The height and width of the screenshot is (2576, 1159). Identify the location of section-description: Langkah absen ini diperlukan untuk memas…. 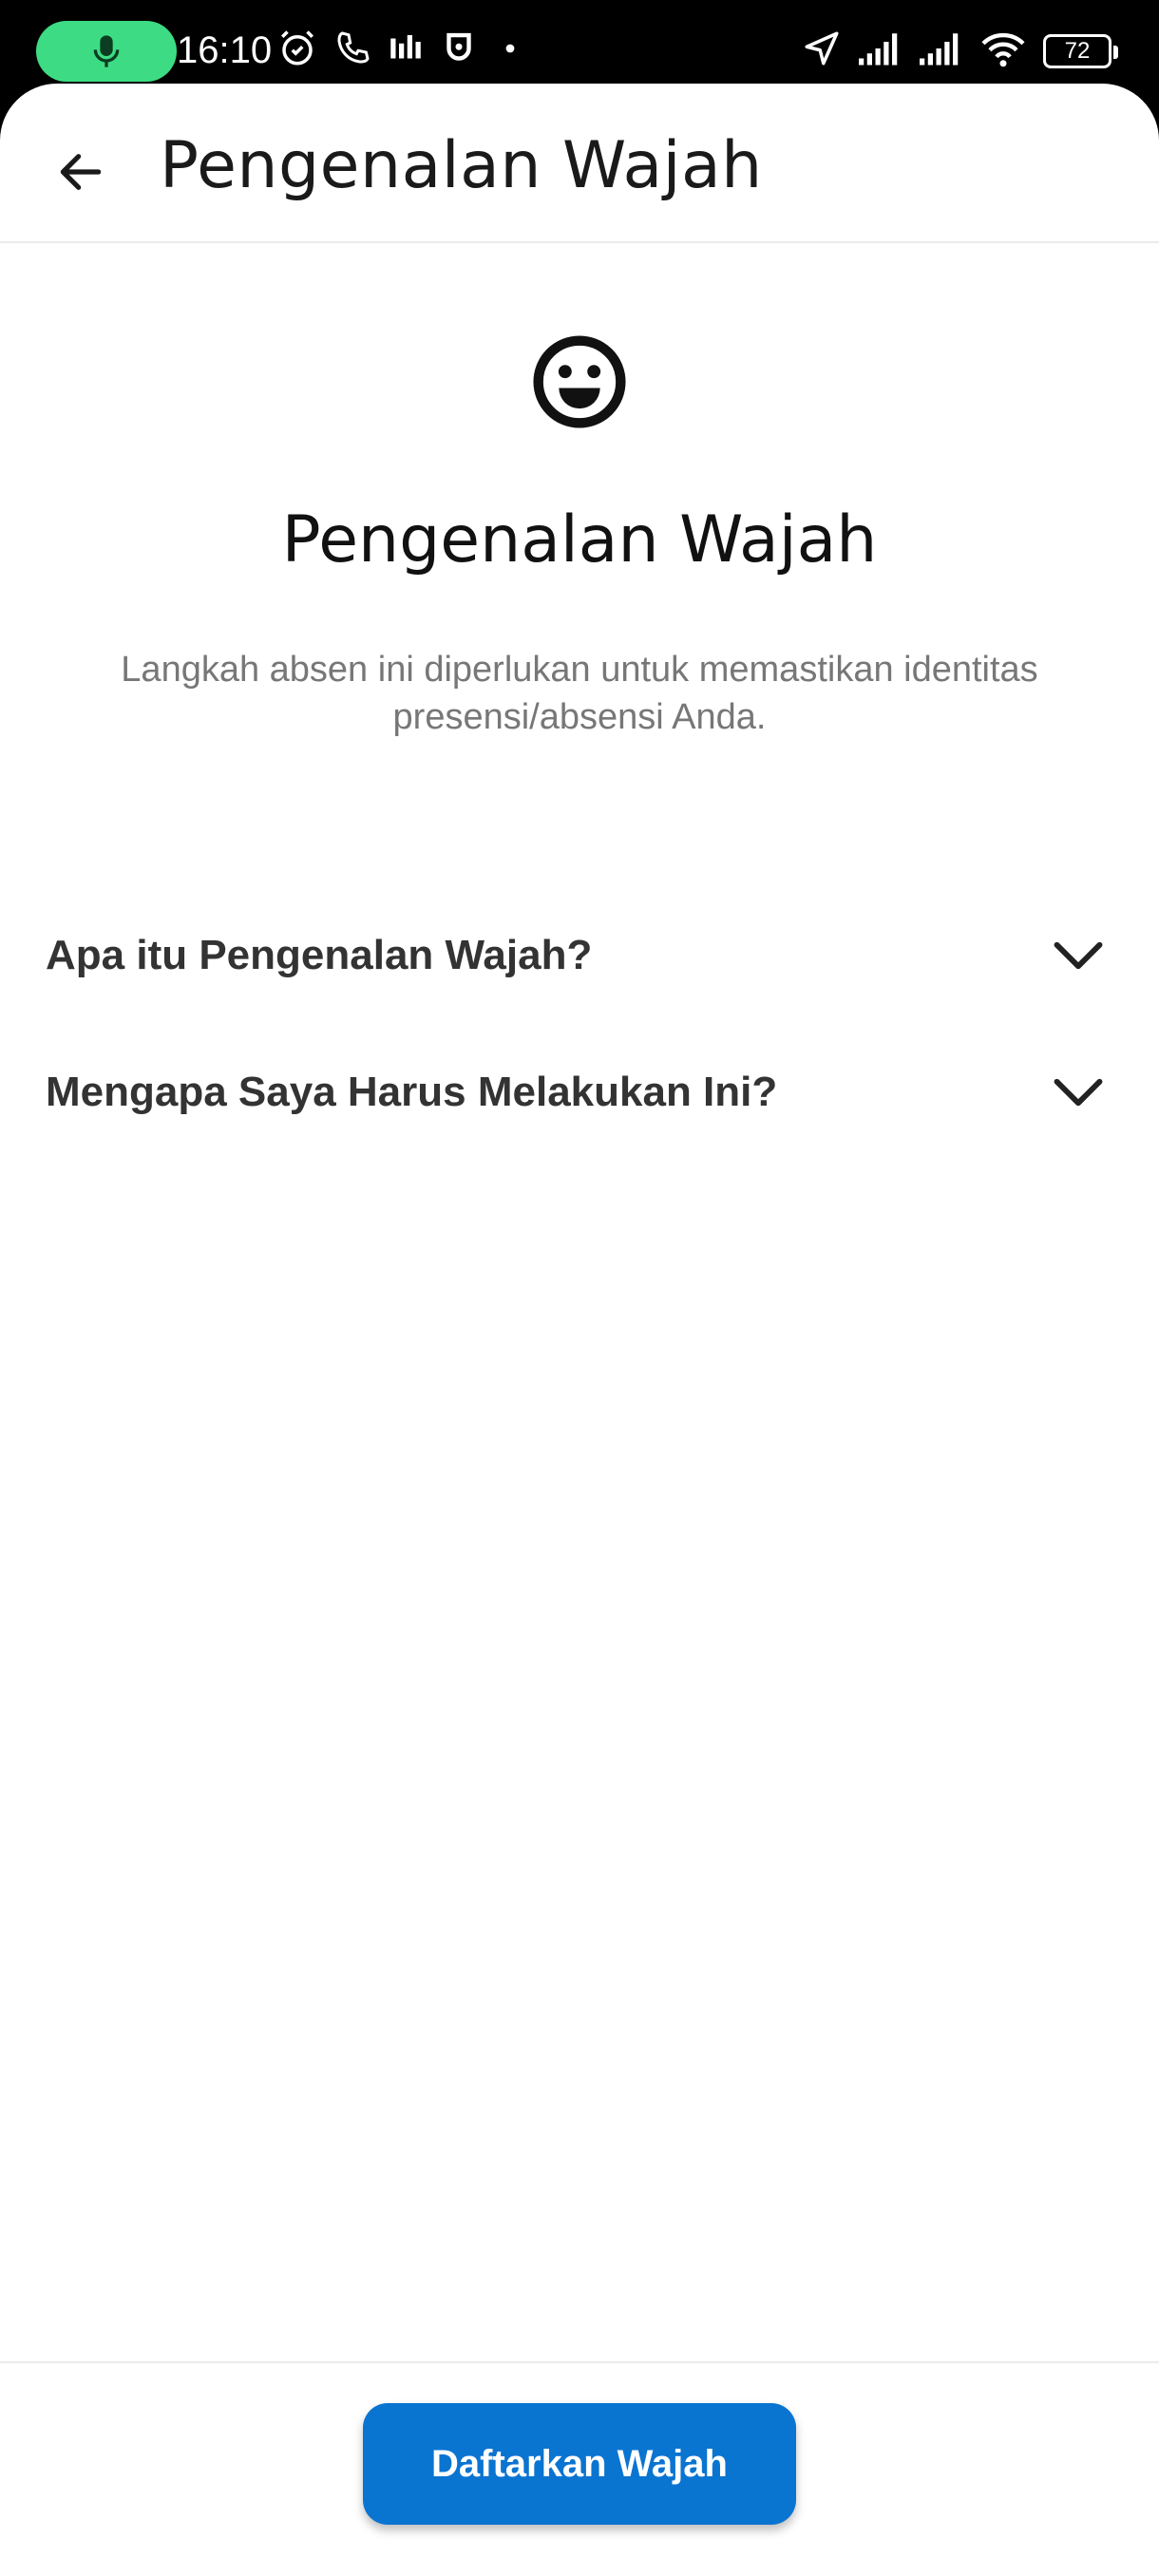
(579, 693).